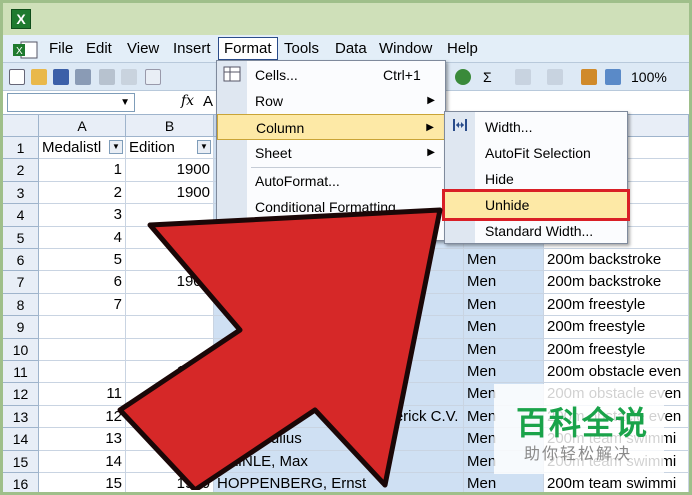 This screenshot has width=692, height=495. Describe the element at coordinates (99, 48) in the screenshot. I see `menu-edit: Edit` at that location.